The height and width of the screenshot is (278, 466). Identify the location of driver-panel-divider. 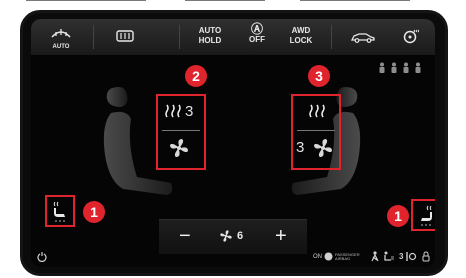
(181, 130).